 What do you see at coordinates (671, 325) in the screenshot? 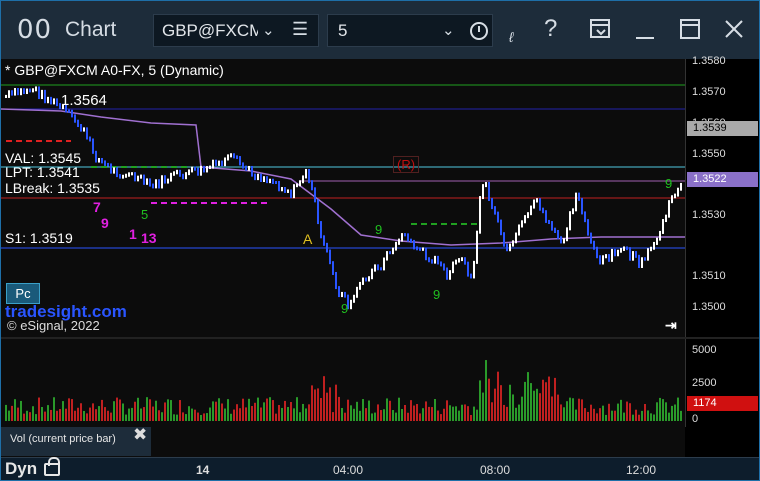
I see `scroll-to-end-icon: ⇥` at bounding box center [671, 325].